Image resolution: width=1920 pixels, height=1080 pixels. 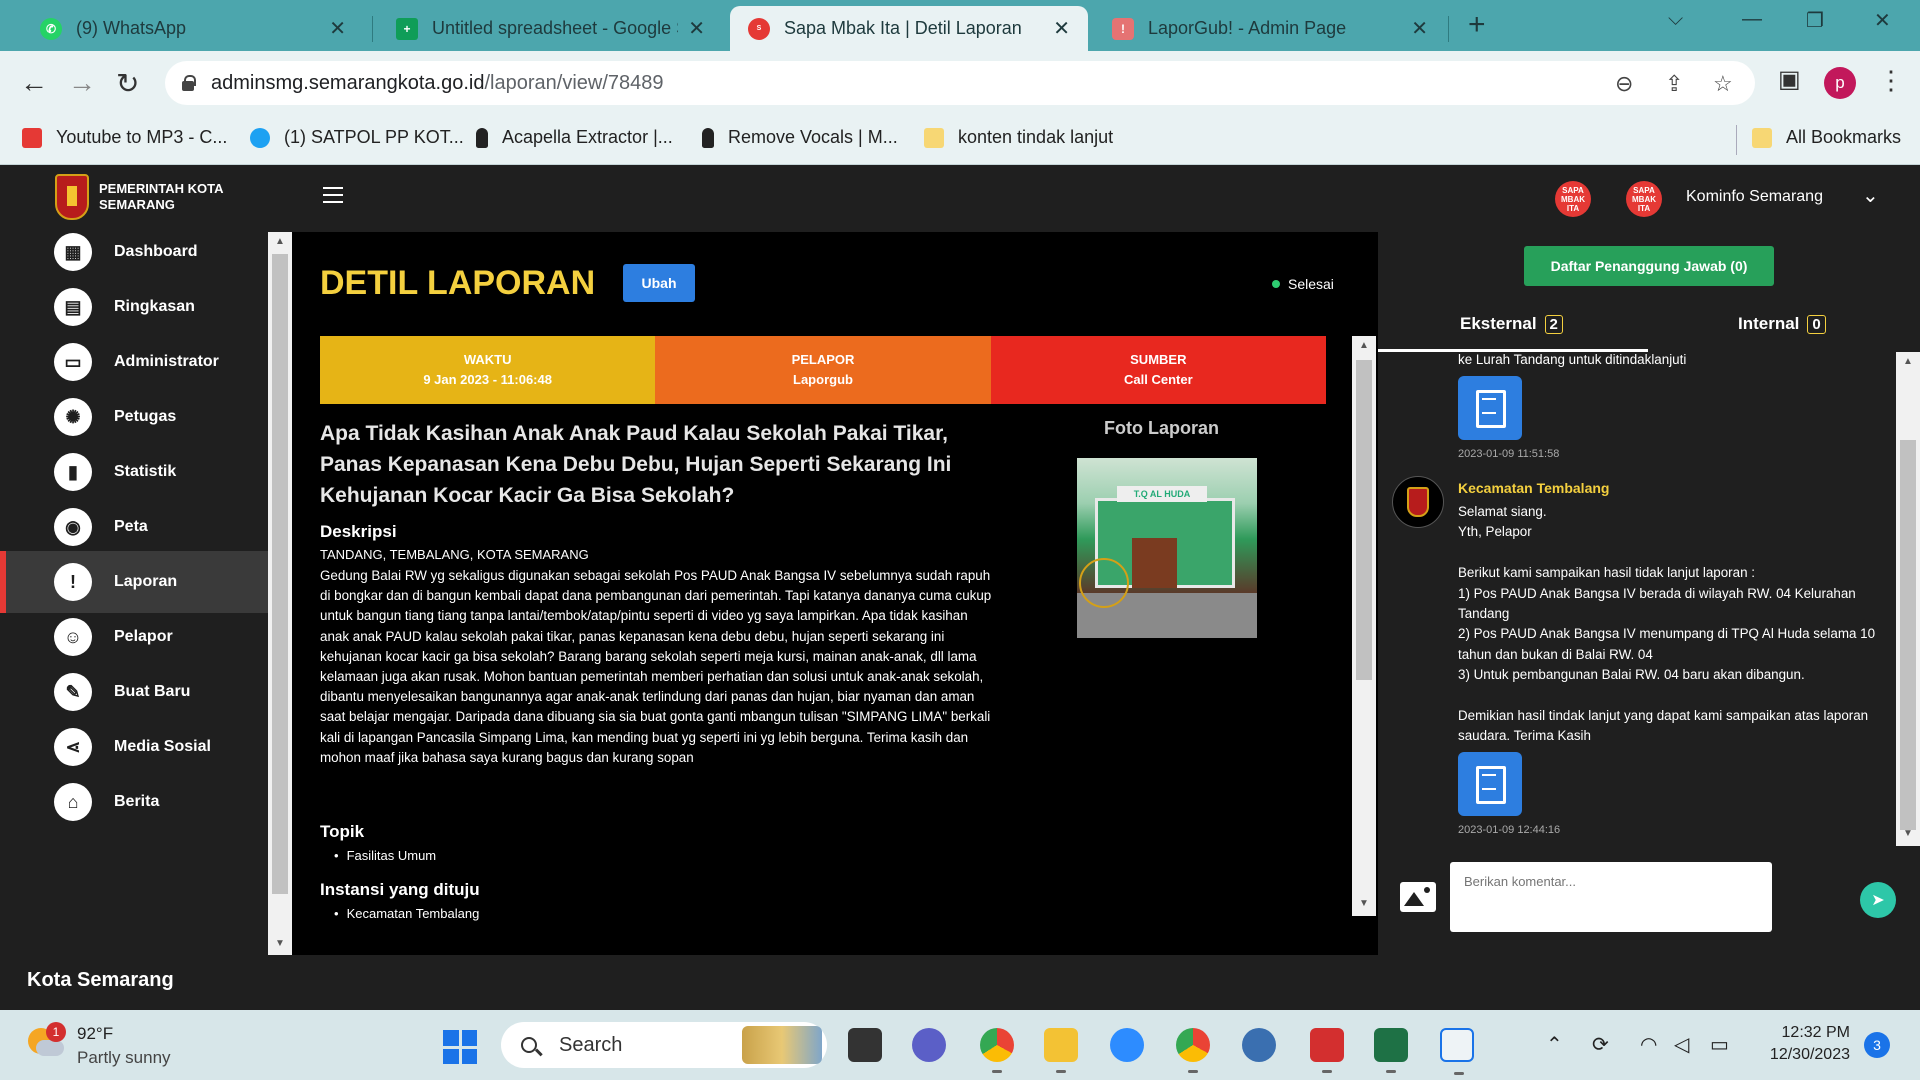 I want to click on back-icon: ←, so click(x=34, y=83).